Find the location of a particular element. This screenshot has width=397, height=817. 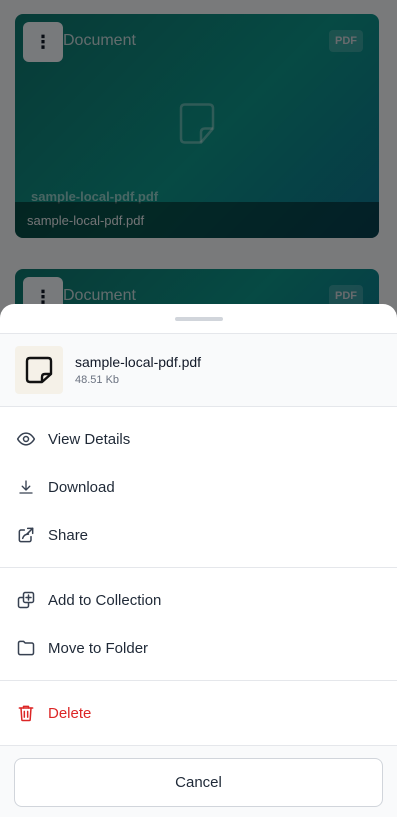

share-label: Share is located at coordinates (68, 535).